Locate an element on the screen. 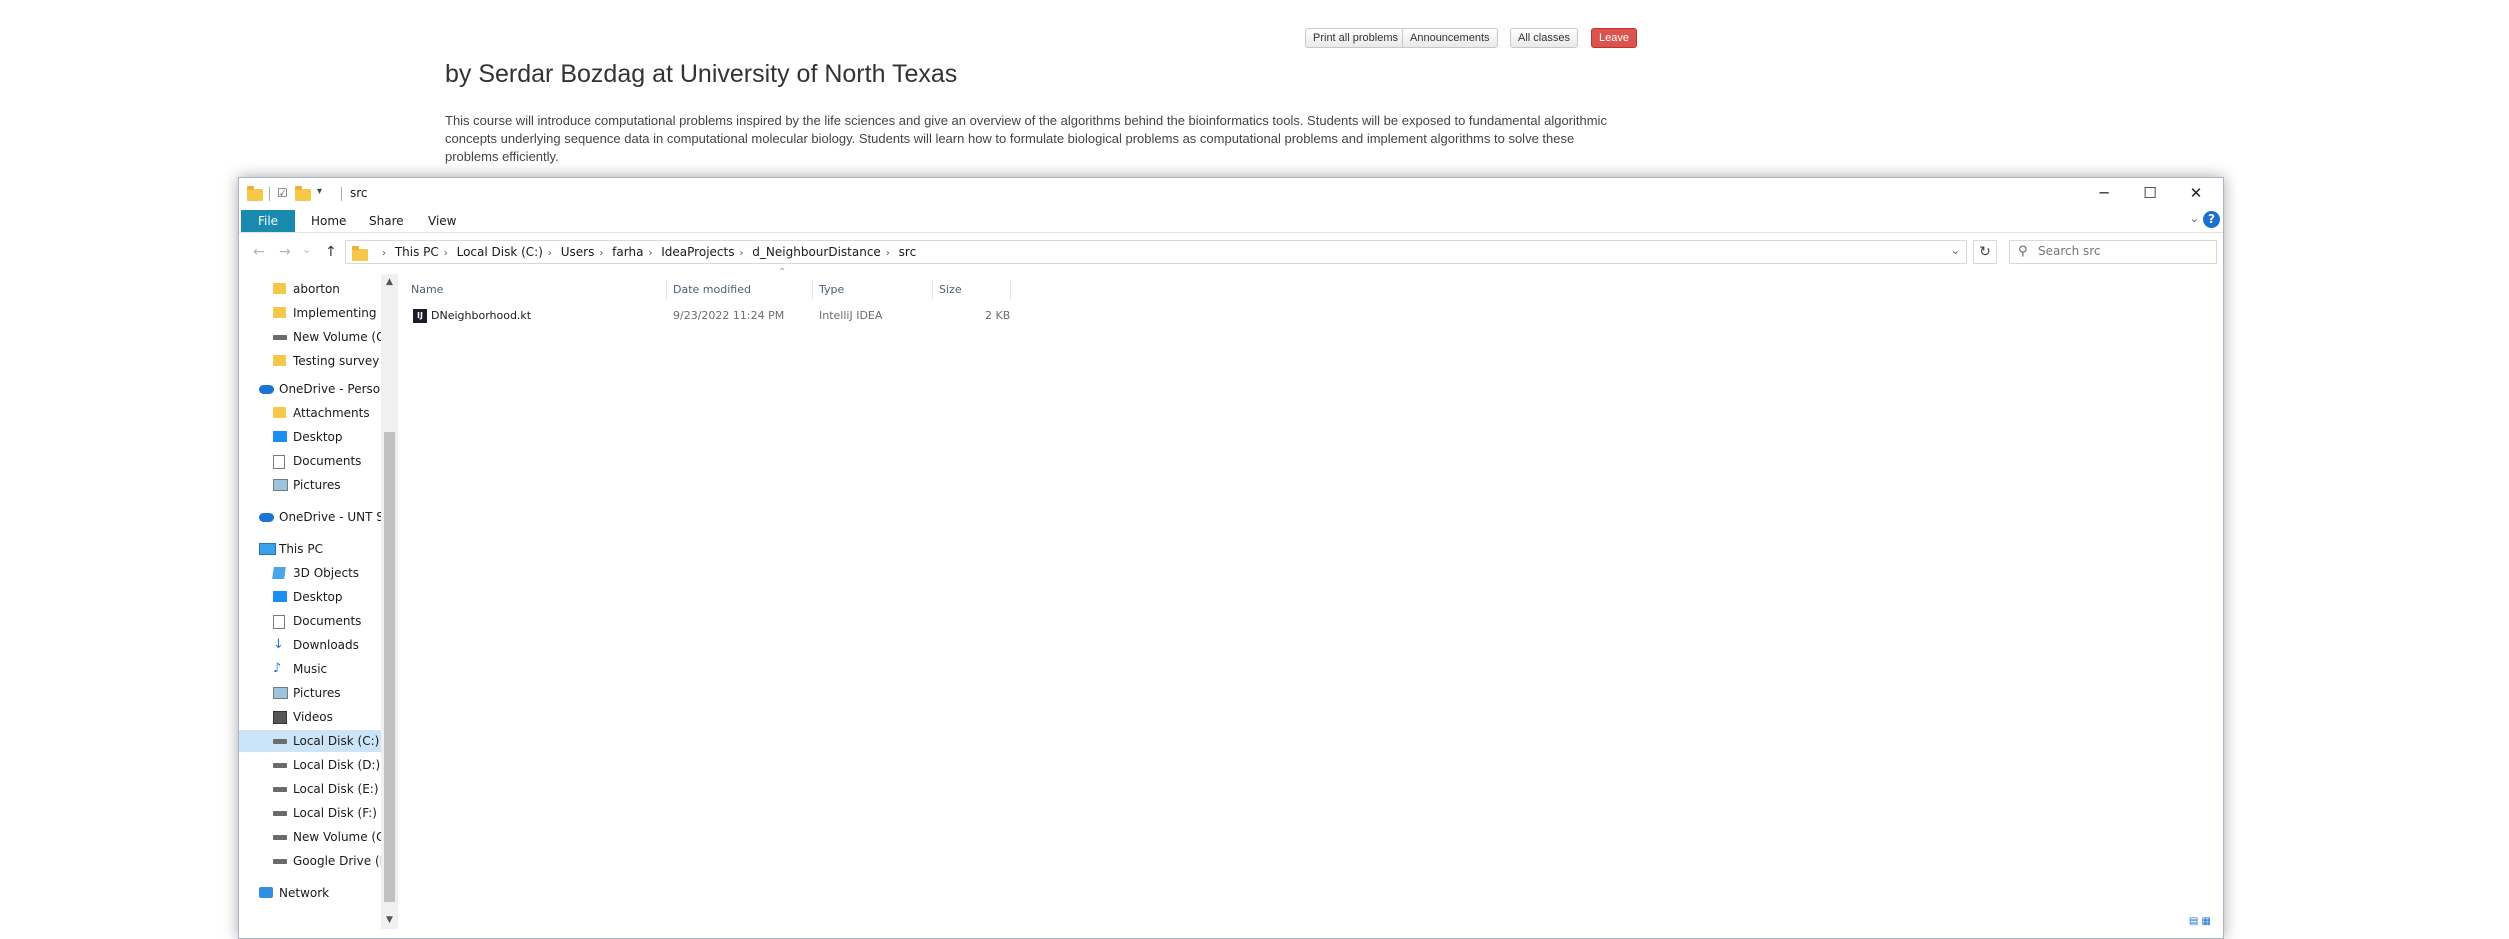  column-header-size: Size is located at coordinates (972, 290).